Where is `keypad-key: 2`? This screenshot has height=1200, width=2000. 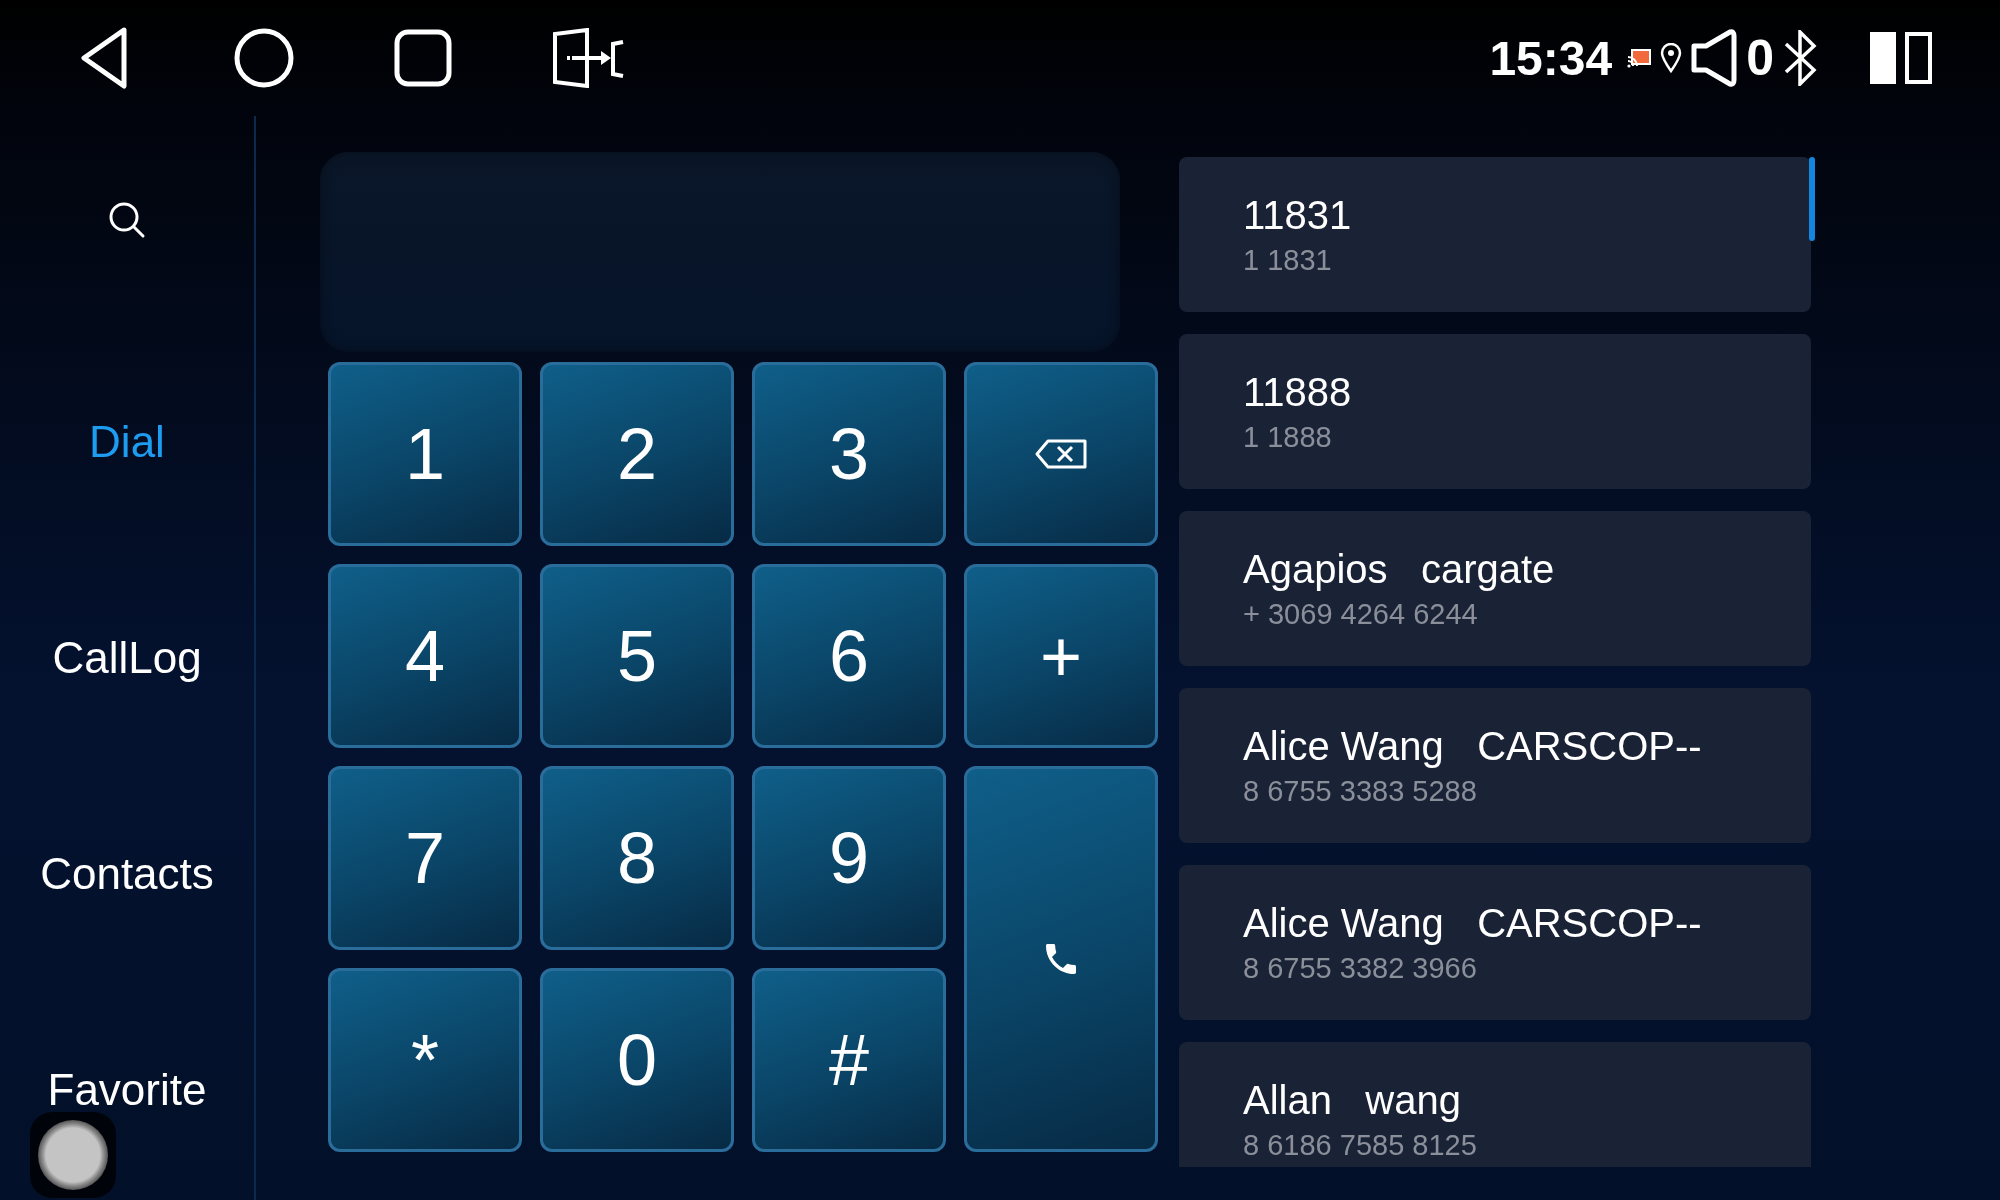 keypad-key: 2 is located at coordinates (637, 454).